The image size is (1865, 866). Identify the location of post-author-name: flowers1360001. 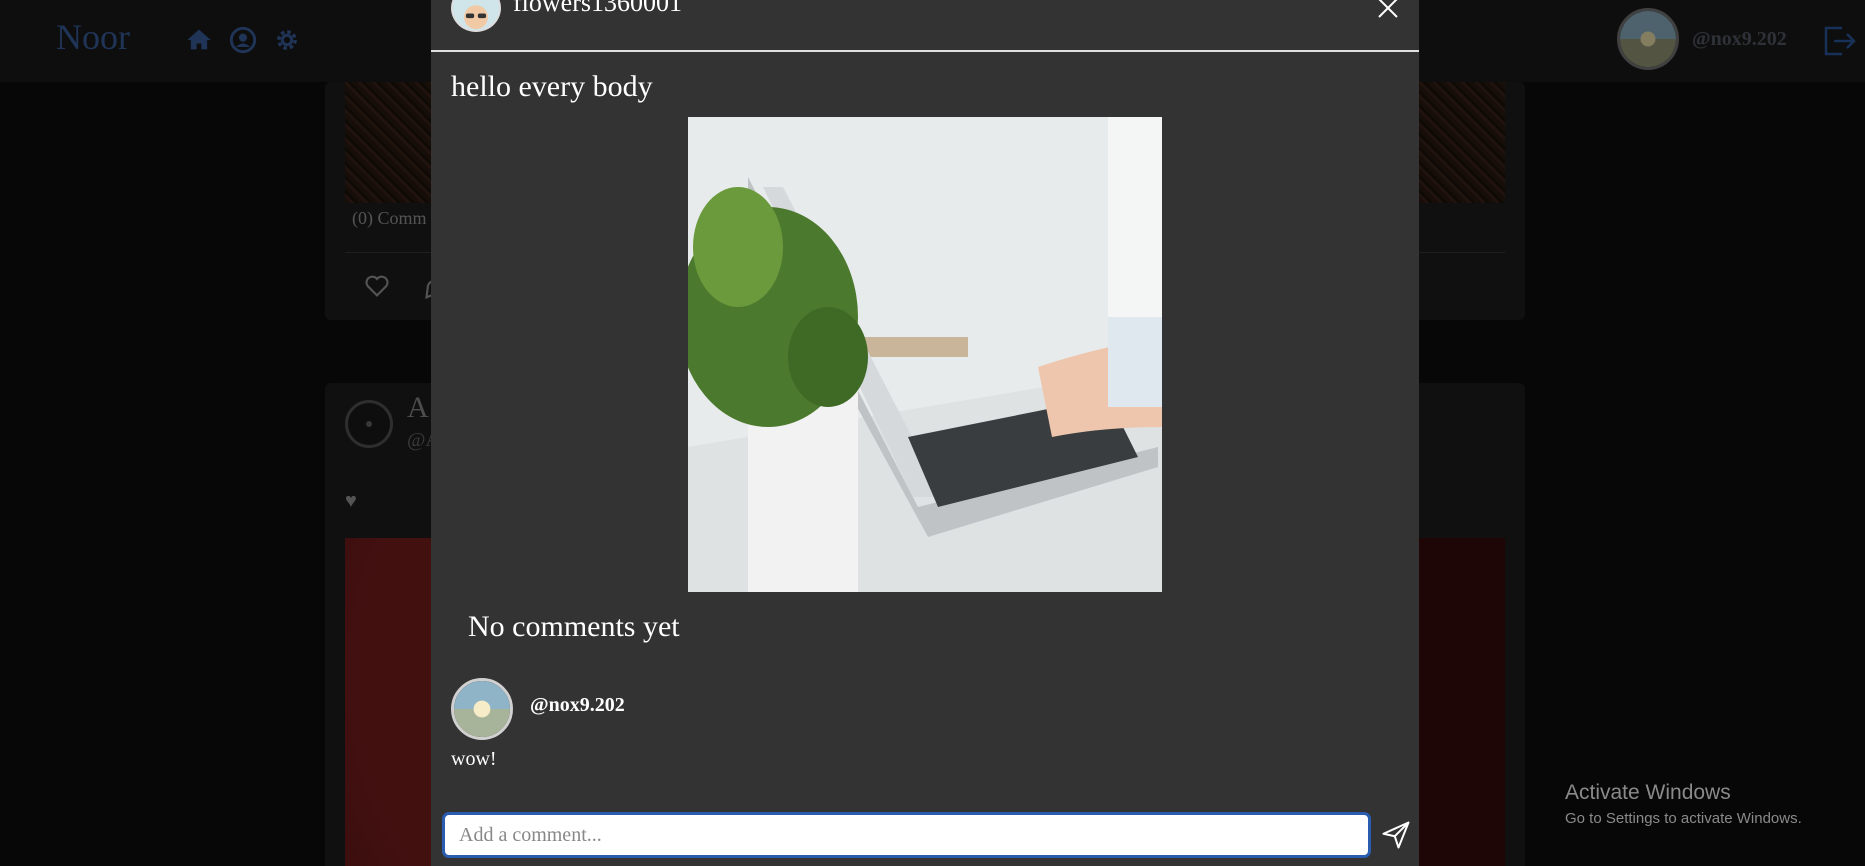
(597, 9).